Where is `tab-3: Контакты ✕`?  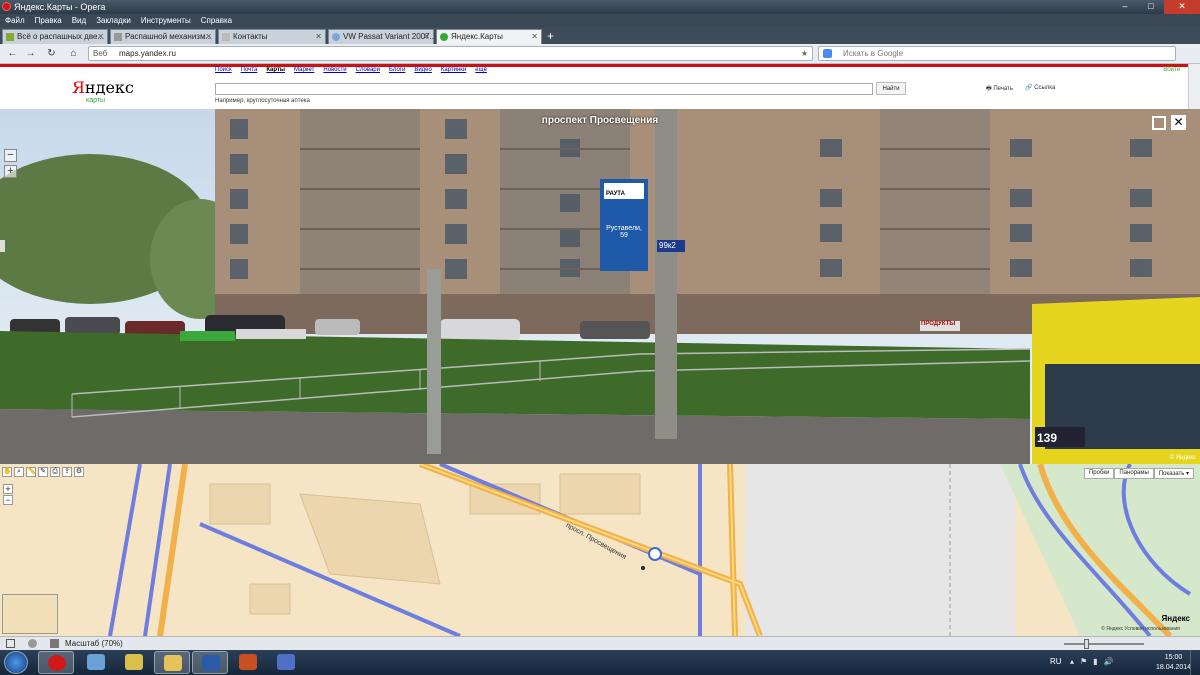
tab-3: Контакты ✕ is located at coordinates (272, 36).